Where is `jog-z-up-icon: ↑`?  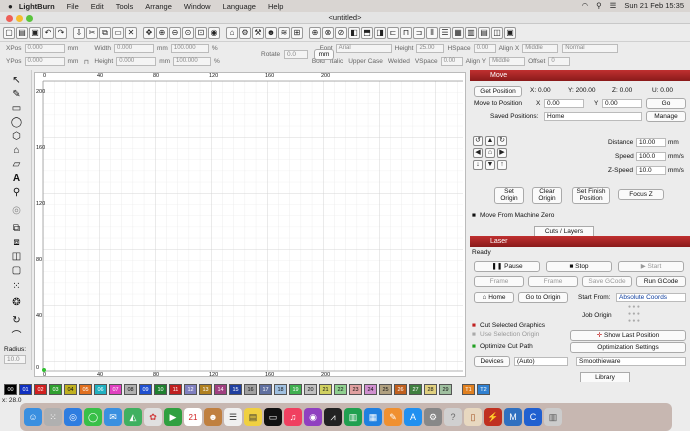 jog-z-up-icon: ↑ is located at coordinates (502, 165).